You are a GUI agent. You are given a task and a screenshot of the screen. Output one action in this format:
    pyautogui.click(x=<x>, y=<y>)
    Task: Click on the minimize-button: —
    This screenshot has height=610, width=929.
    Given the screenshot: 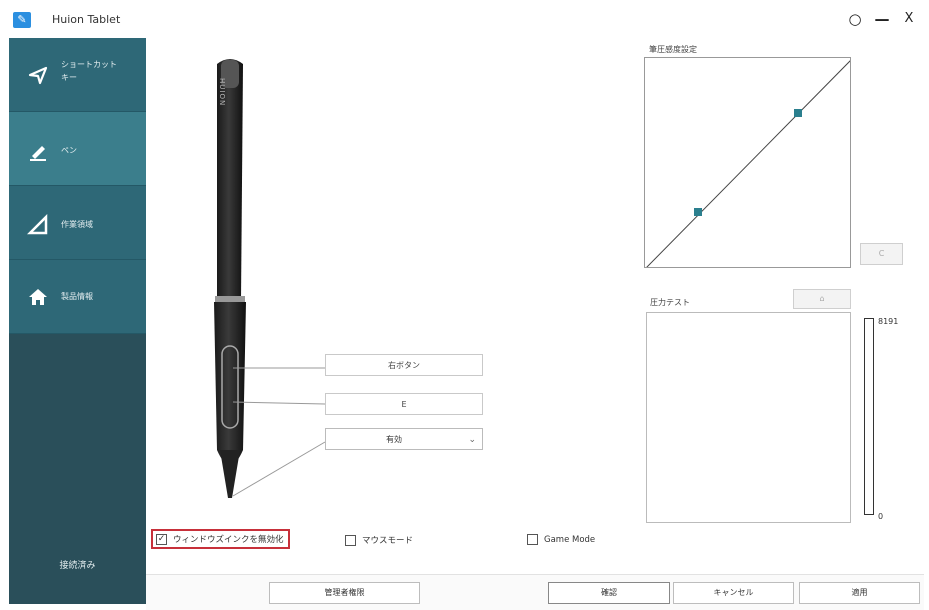 What is the action you would take?
    pyautogui.click(x=882, y=19)
    